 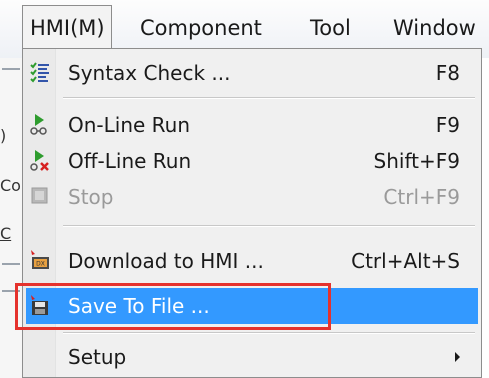 What do you see at coordinates (10, 185) in the screenshot?
I see `background-text-fragment: Co` at bounding box center [10, 185].